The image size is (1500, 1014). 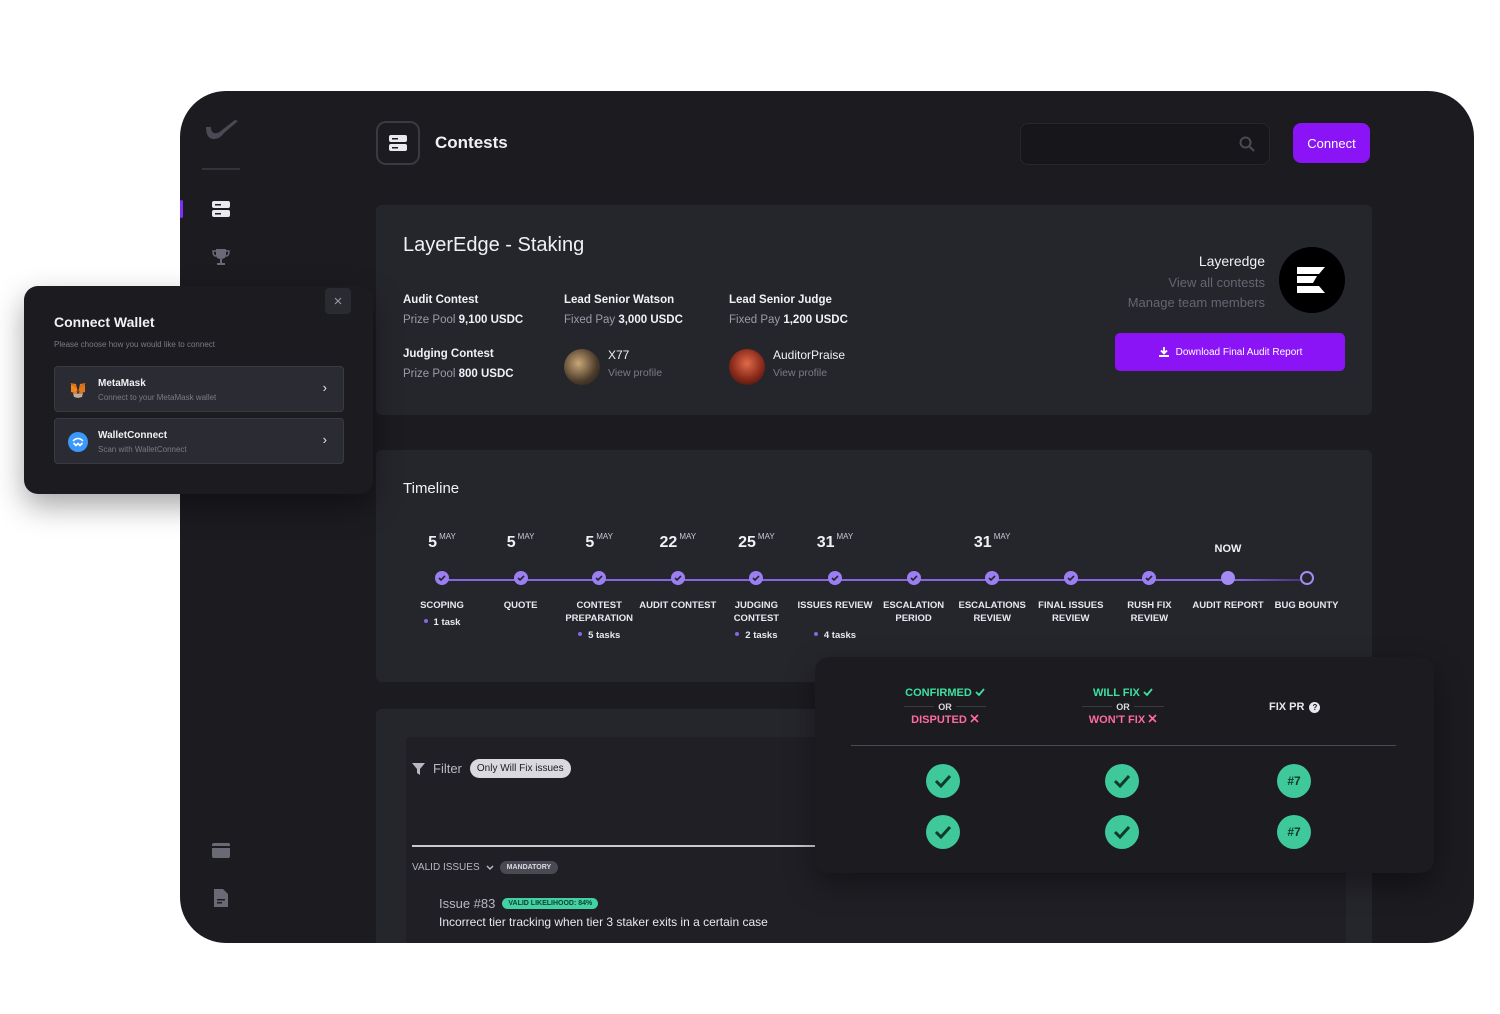 I want to click on trophy-icon, so click(x=221, y=257).